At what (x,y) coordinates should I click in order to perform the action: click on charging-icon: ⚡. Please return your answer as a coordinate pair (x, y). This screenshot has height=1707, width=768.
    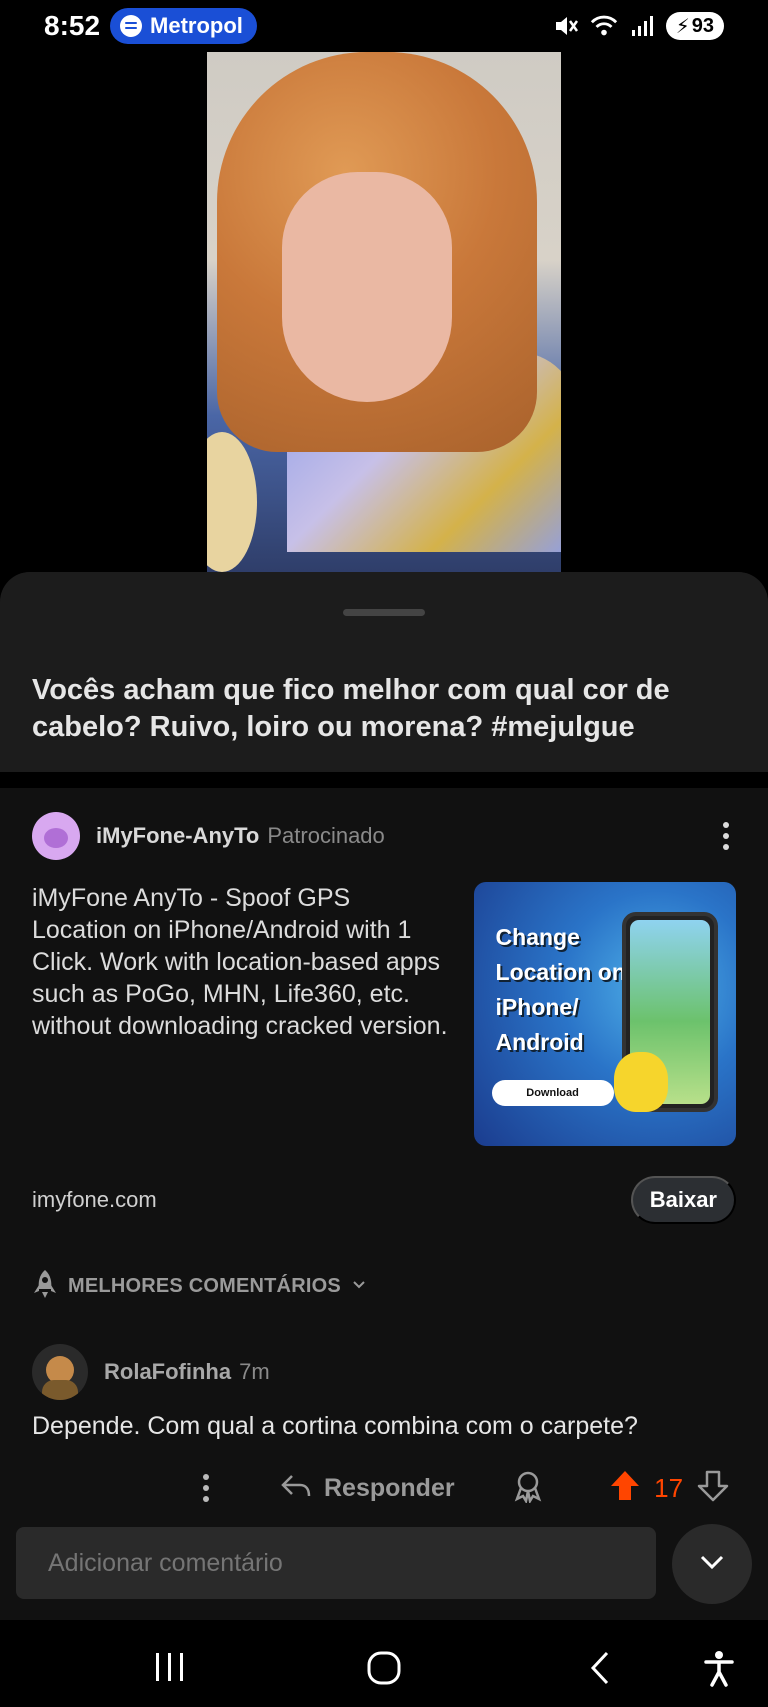
    Looking at the image, I should click on (682, 26).